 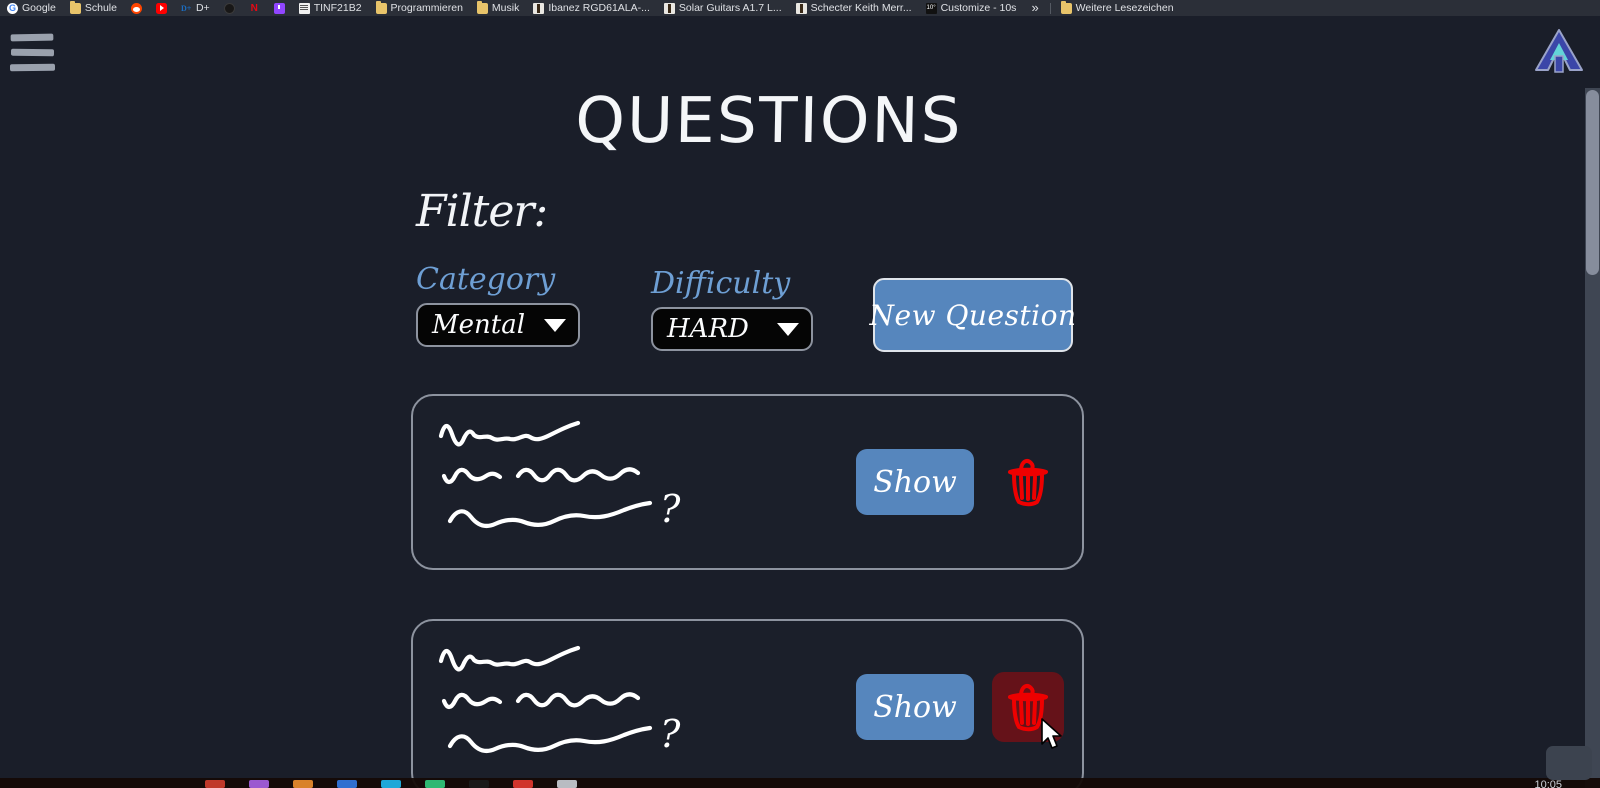 I want to click on filter-category-group: Category Mental, so click(x=498, y=304).